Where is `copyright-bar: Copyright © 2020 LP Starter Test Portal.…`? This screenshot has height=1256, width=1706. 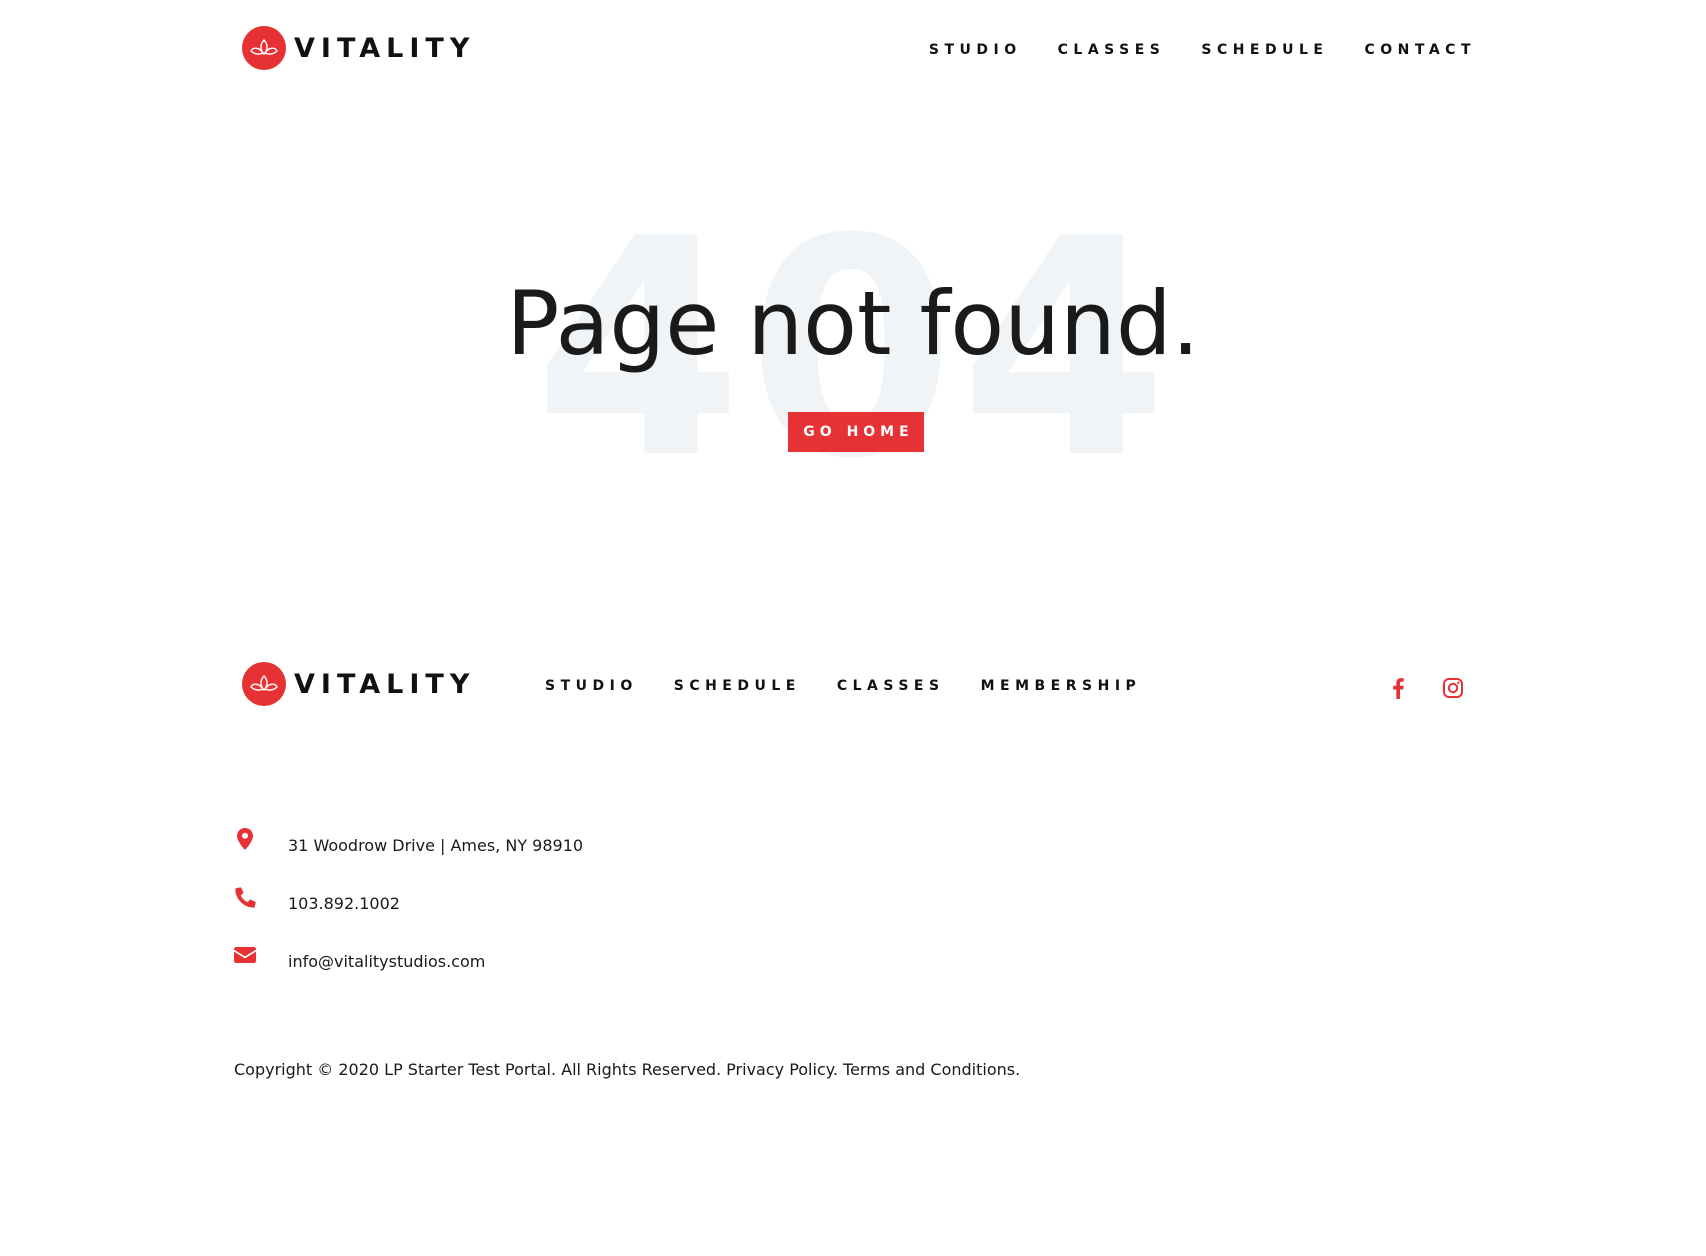
copyright-bar: Copyright © 2020 LP Starter Test Portal.… is located at coordinates (627, 1069).